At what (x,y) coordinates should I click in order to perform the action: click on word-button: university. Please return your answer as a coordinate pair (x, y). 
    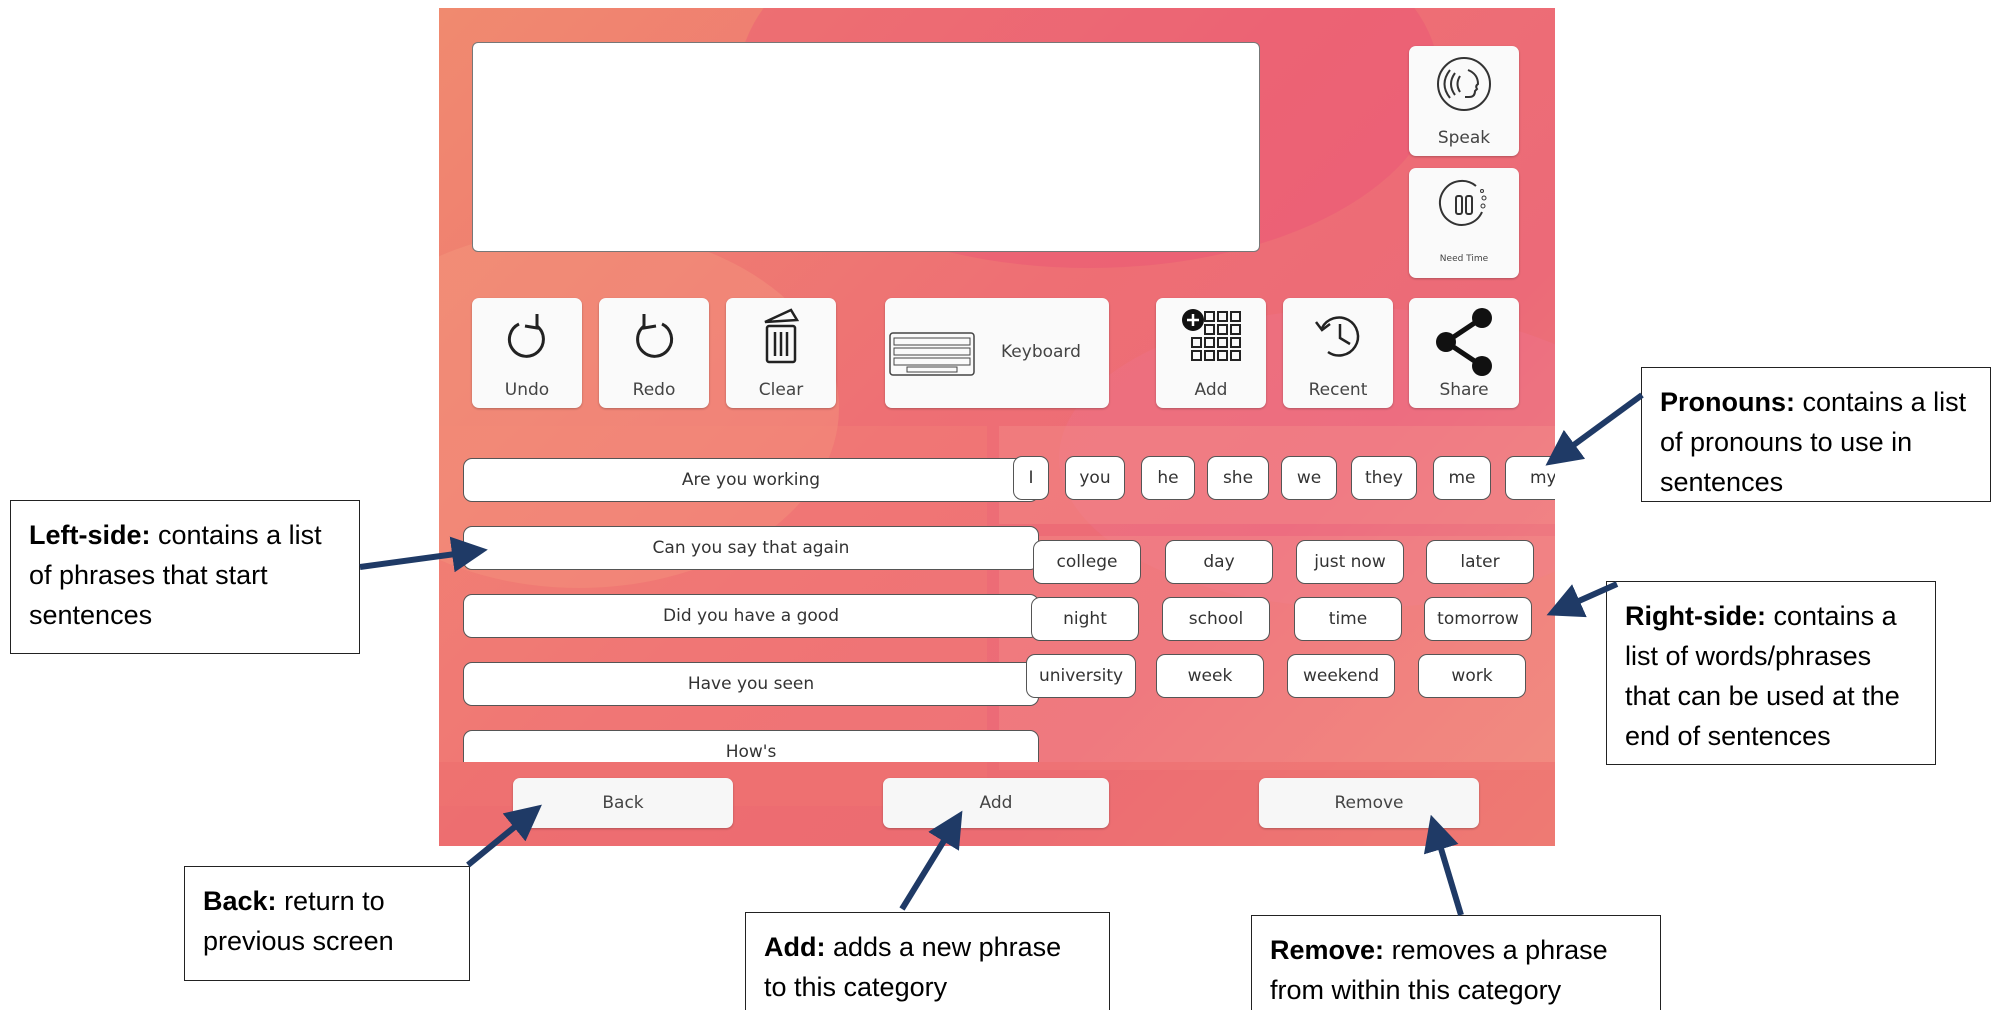
    Looking at the image, I should click on (1081, 676).